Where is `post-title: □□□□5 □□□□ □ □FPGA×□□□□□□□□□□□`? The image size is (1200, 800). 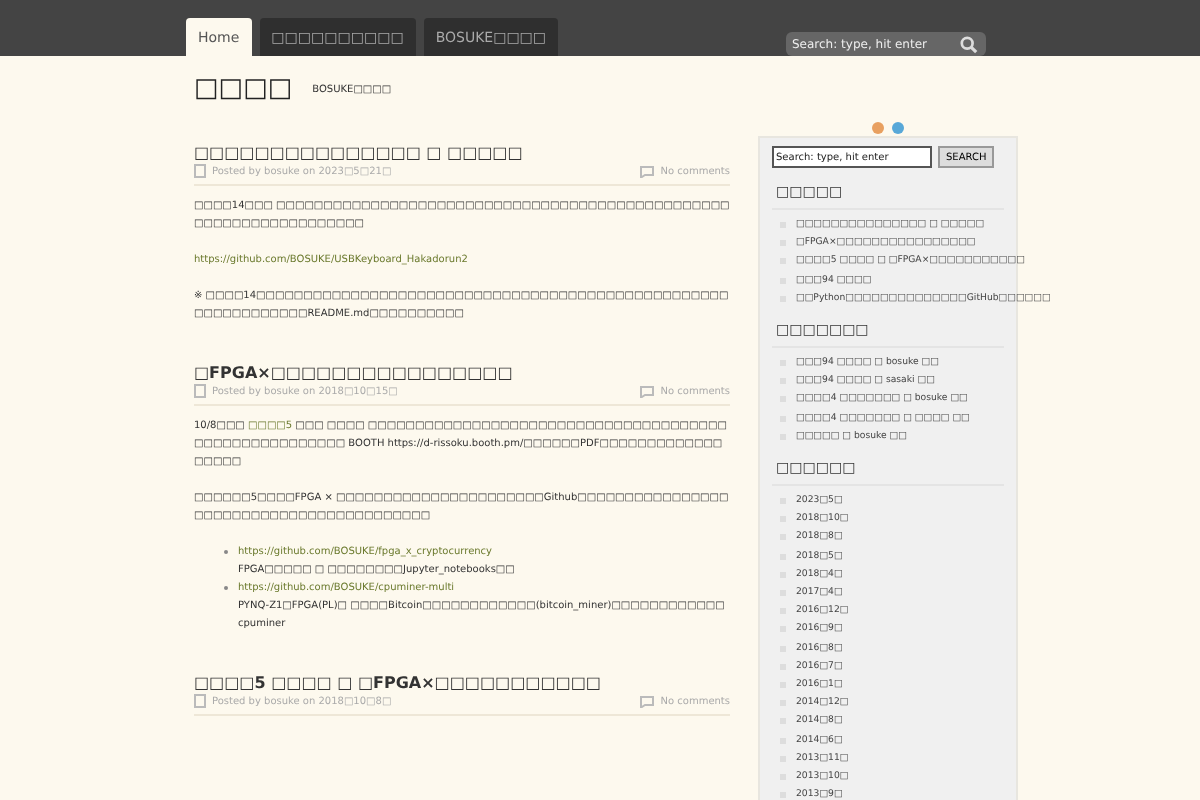 post-title: □□□□5 □□□□ □ □FPGA×□□□□□□□□□□□ is located at coordinates (462, 683).